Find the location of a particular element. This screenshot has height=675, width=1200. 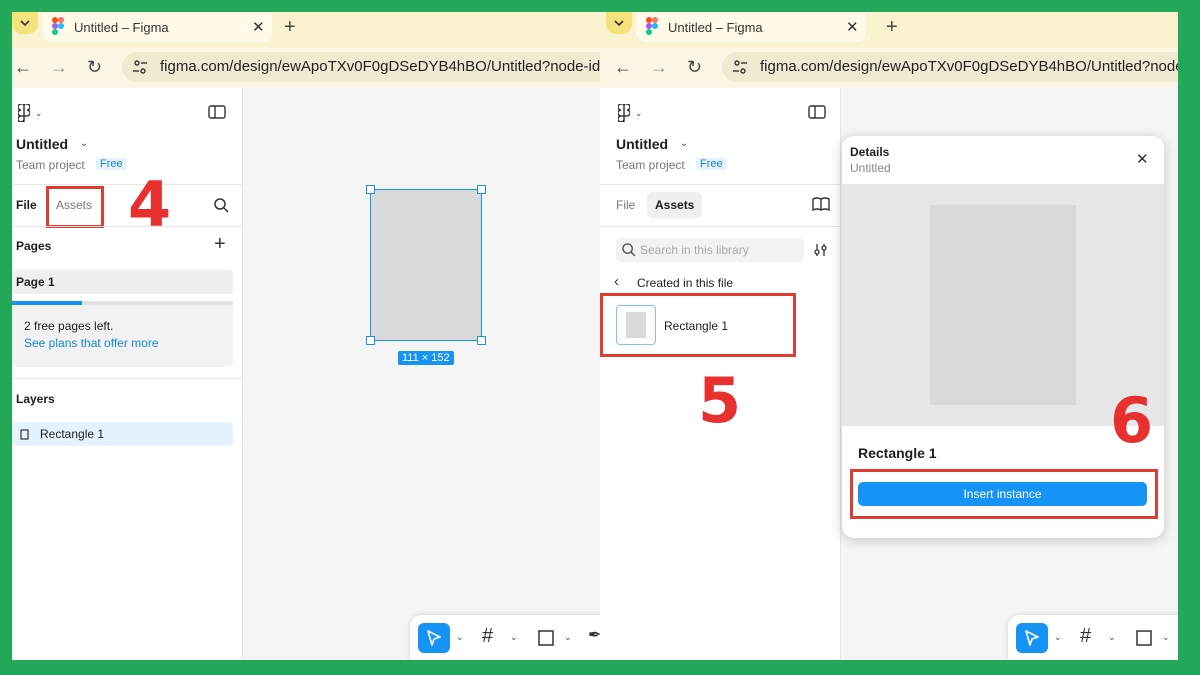

step-number-6: 6 is located at coordinates (1132, 420).